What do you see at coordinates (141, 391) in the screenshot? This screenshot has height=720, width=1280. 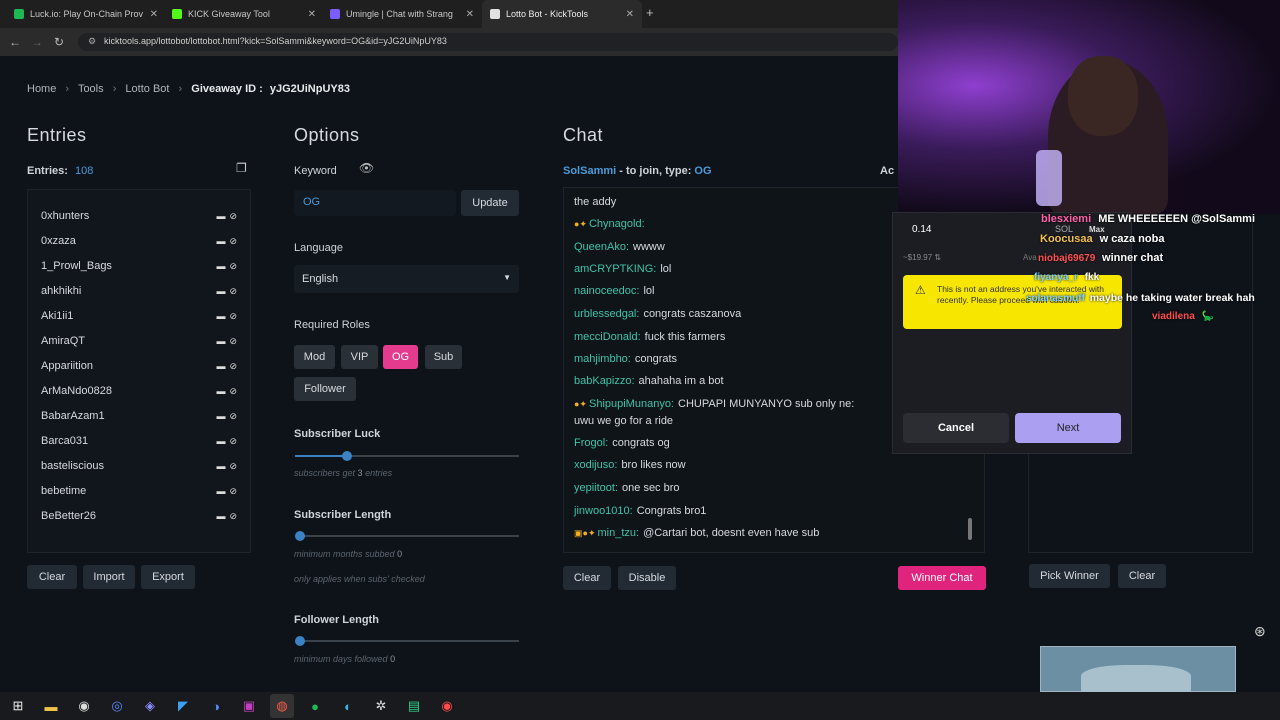 I see `entry-row: ArMaNdo0828 ▬⊘` at bounding box center [141, 391].